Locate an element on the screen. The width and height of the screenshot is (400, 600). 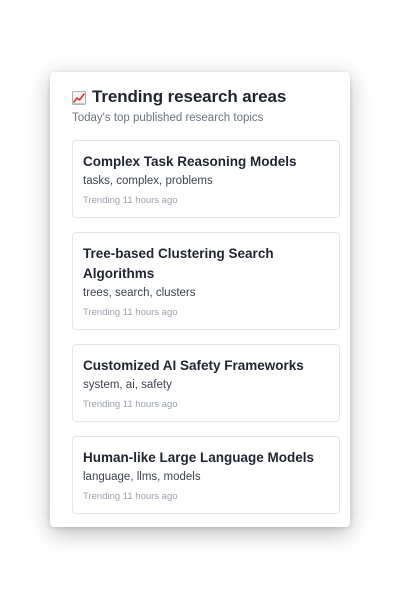
topic-tags: tasks, complex, problems is located at coordinates (148, 181).